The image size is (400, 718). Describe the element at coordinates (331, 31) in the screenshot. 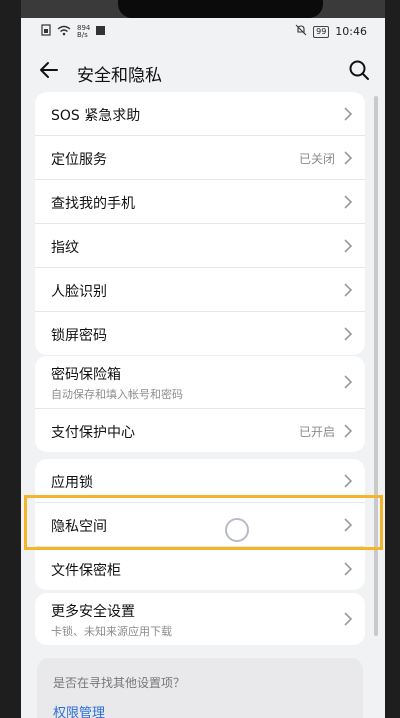

I see `status-right: 99 10:46` at that location.